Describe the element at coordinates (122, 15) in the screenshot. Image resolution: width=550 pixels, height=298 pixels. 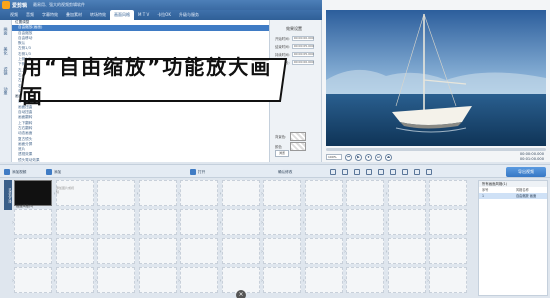
I see `tab-picture-style: 画面风格` at that location.